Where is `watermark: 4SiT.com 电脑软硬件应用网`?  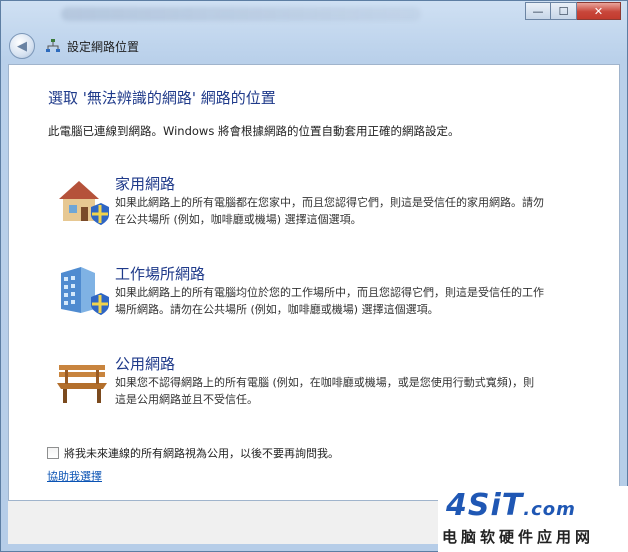 watermark: 4SiT.com 电脑软硬件应用网 is located at coordinates (533, 519).